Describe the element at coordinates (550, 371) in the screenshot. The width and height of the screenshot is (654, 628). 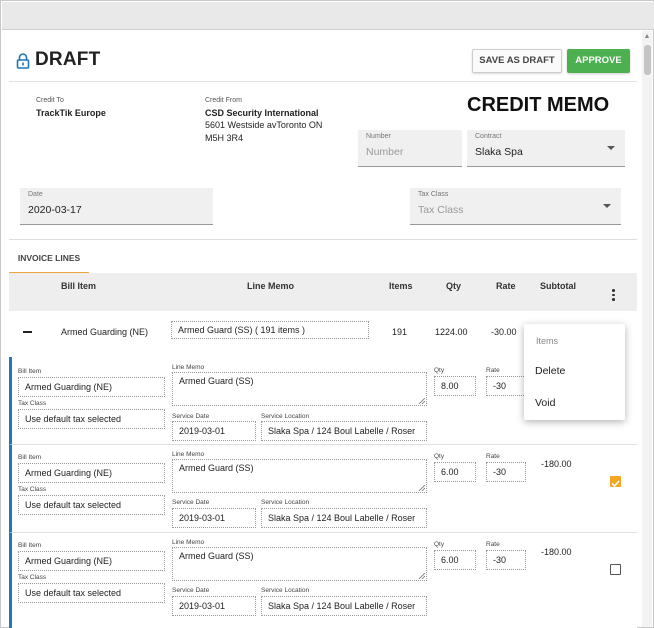
I see `menu-item-delete: Delete` at that location.